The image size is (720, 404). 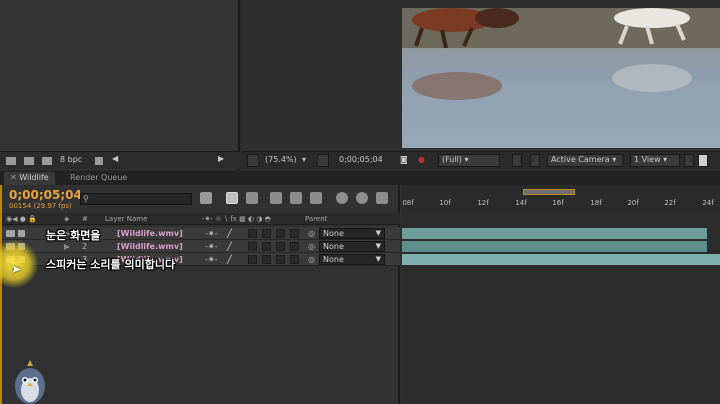 What do you see at coordinates (316, 219) in the screenshot?
I see `parent-header: Parent` at bounding box center [316, 219].